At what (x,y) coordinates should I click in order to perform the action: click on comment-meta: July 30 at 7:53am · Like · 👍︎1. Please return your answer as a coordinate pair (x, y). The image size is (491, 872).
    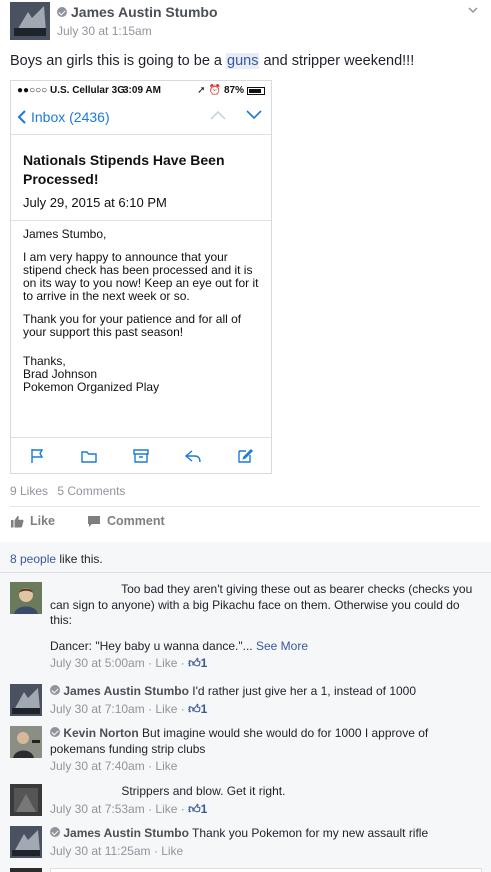
    Looking at the image, I should click on (129, 808).